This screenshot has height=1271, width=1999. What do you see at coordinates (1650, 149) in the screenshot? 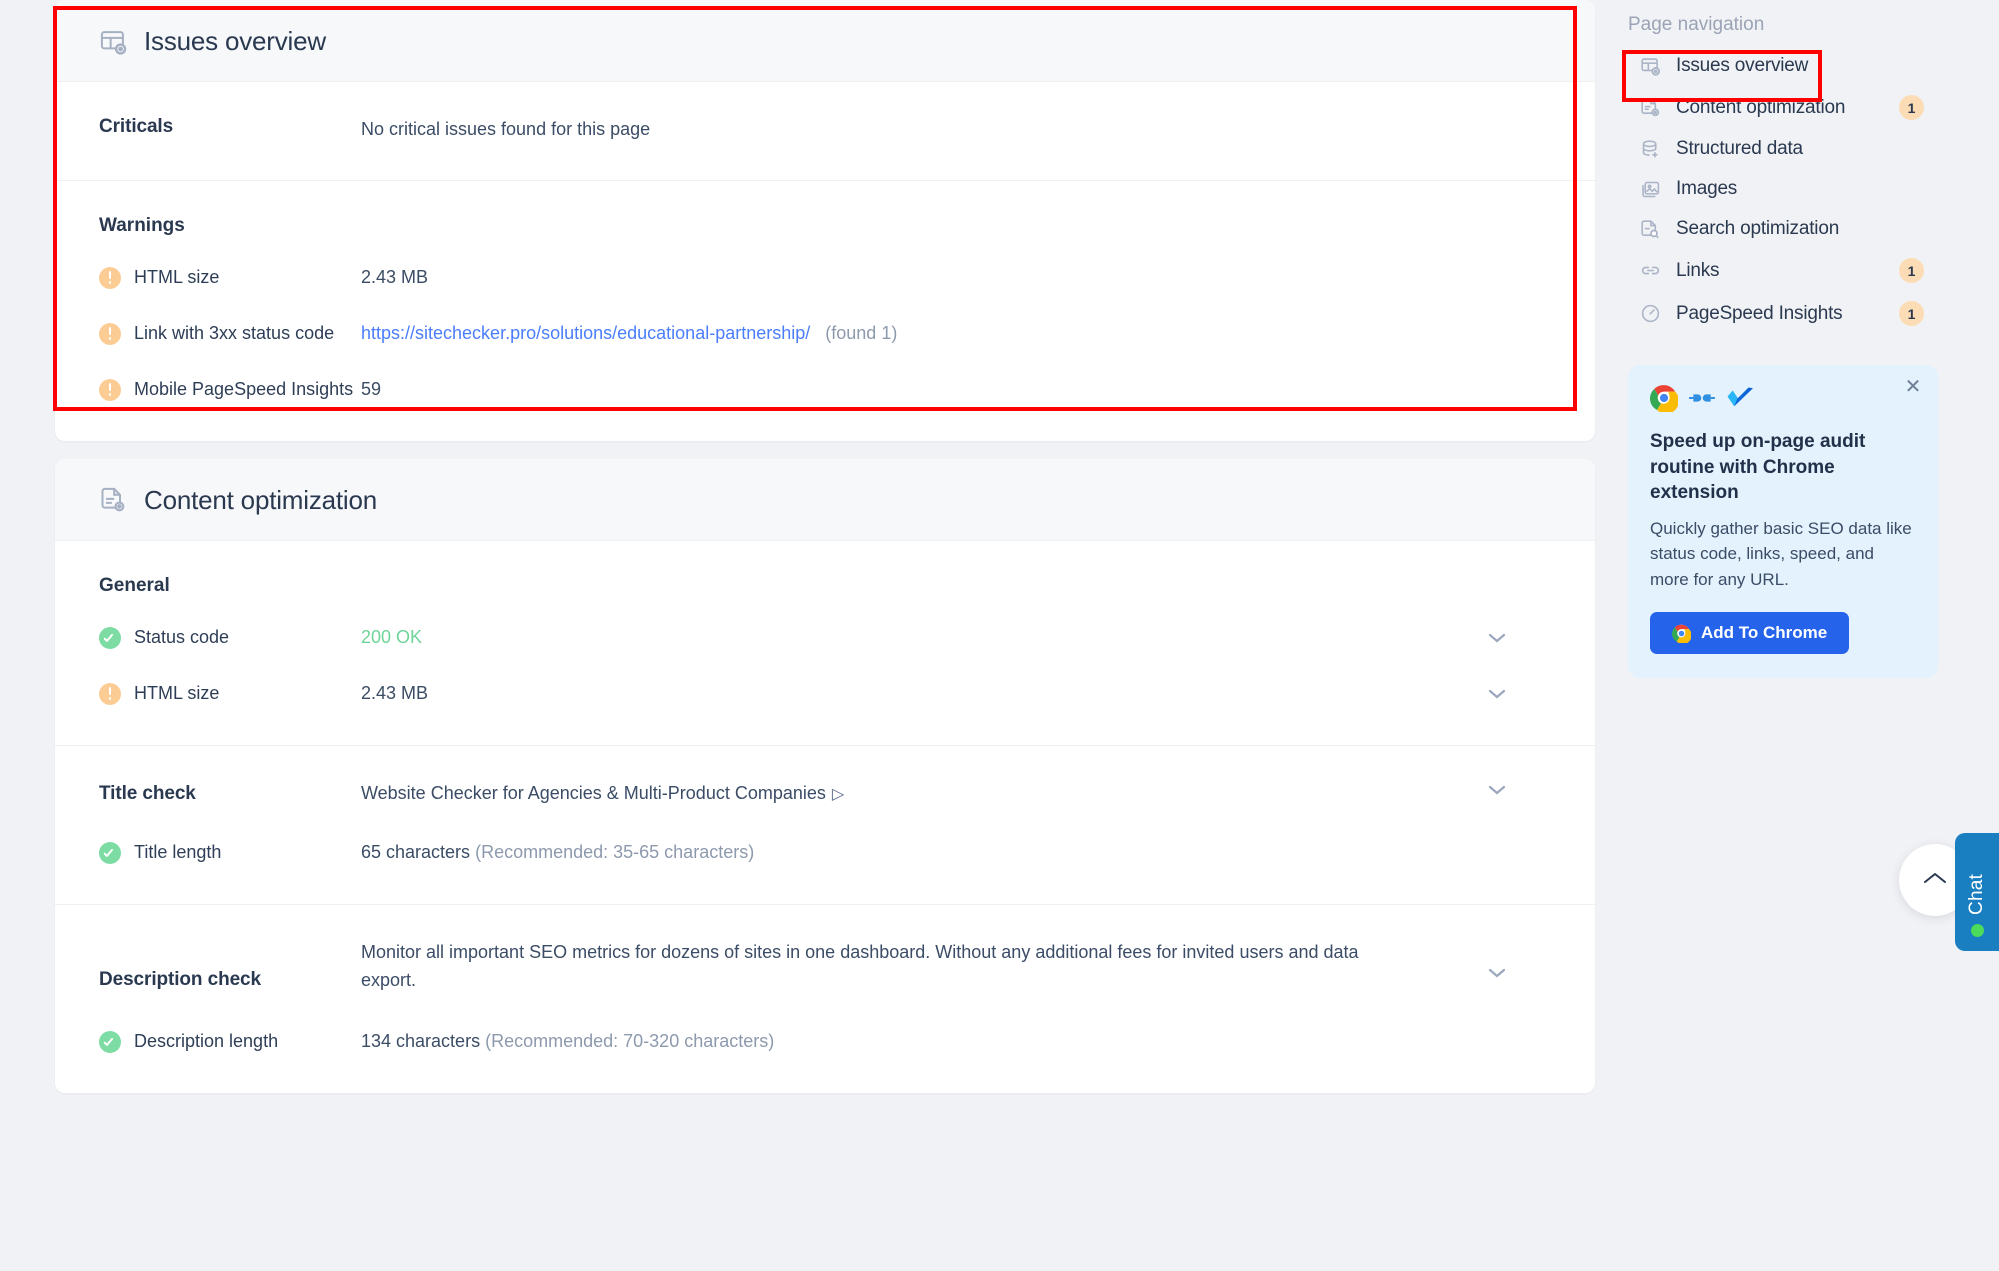
I see `structured-data-icon` at bounding box center [1650, 149].